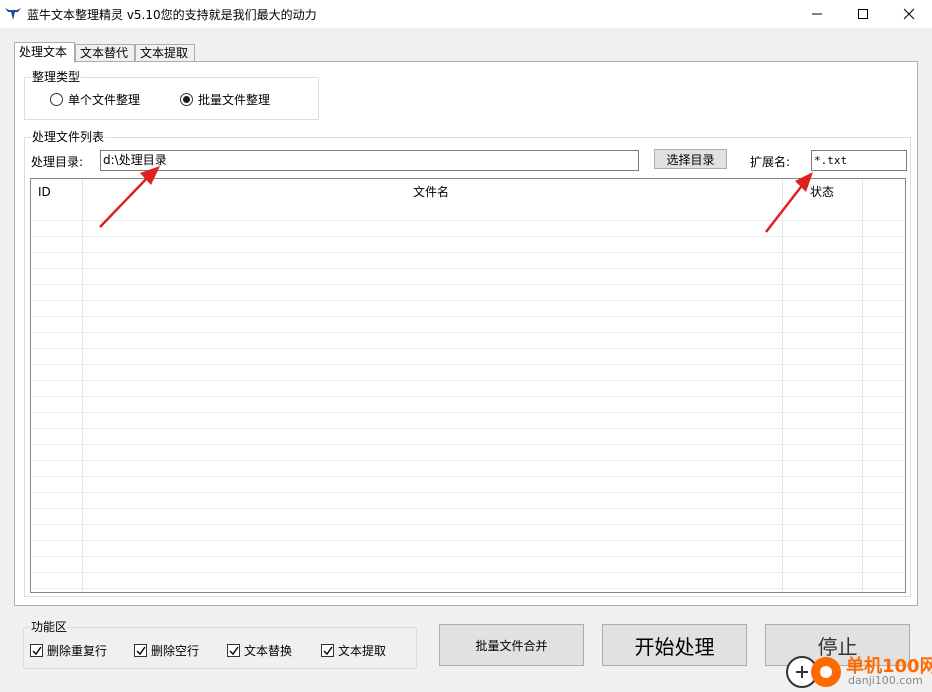 The width and height of the screenshot is (932, 692). I want to click on annotation-arrows, so click(456, 199).